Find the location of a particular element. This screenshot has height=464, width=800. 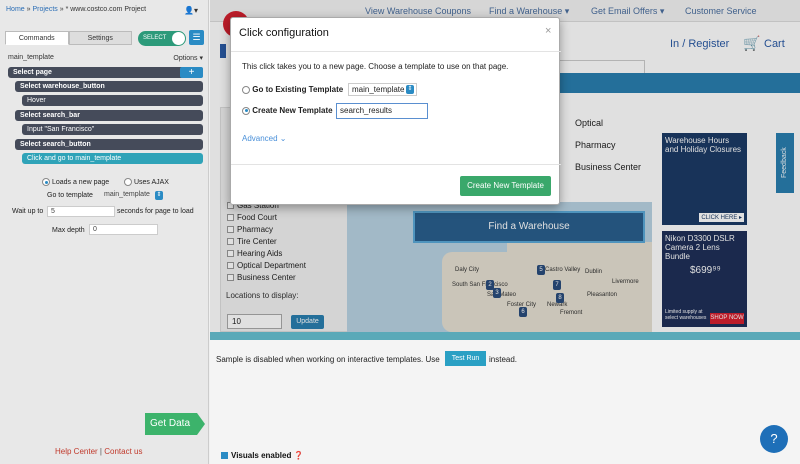

options-dropdown: Options ▾ is located at coordinates (188, 58).